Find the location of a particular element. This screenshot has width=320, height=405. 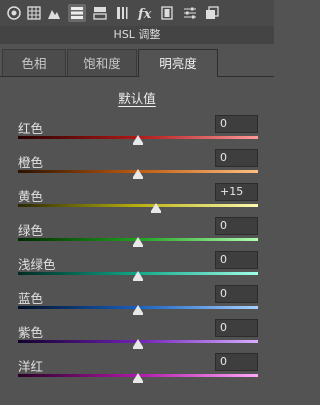

fx-icon: fx is located at coordinates (145, 13).